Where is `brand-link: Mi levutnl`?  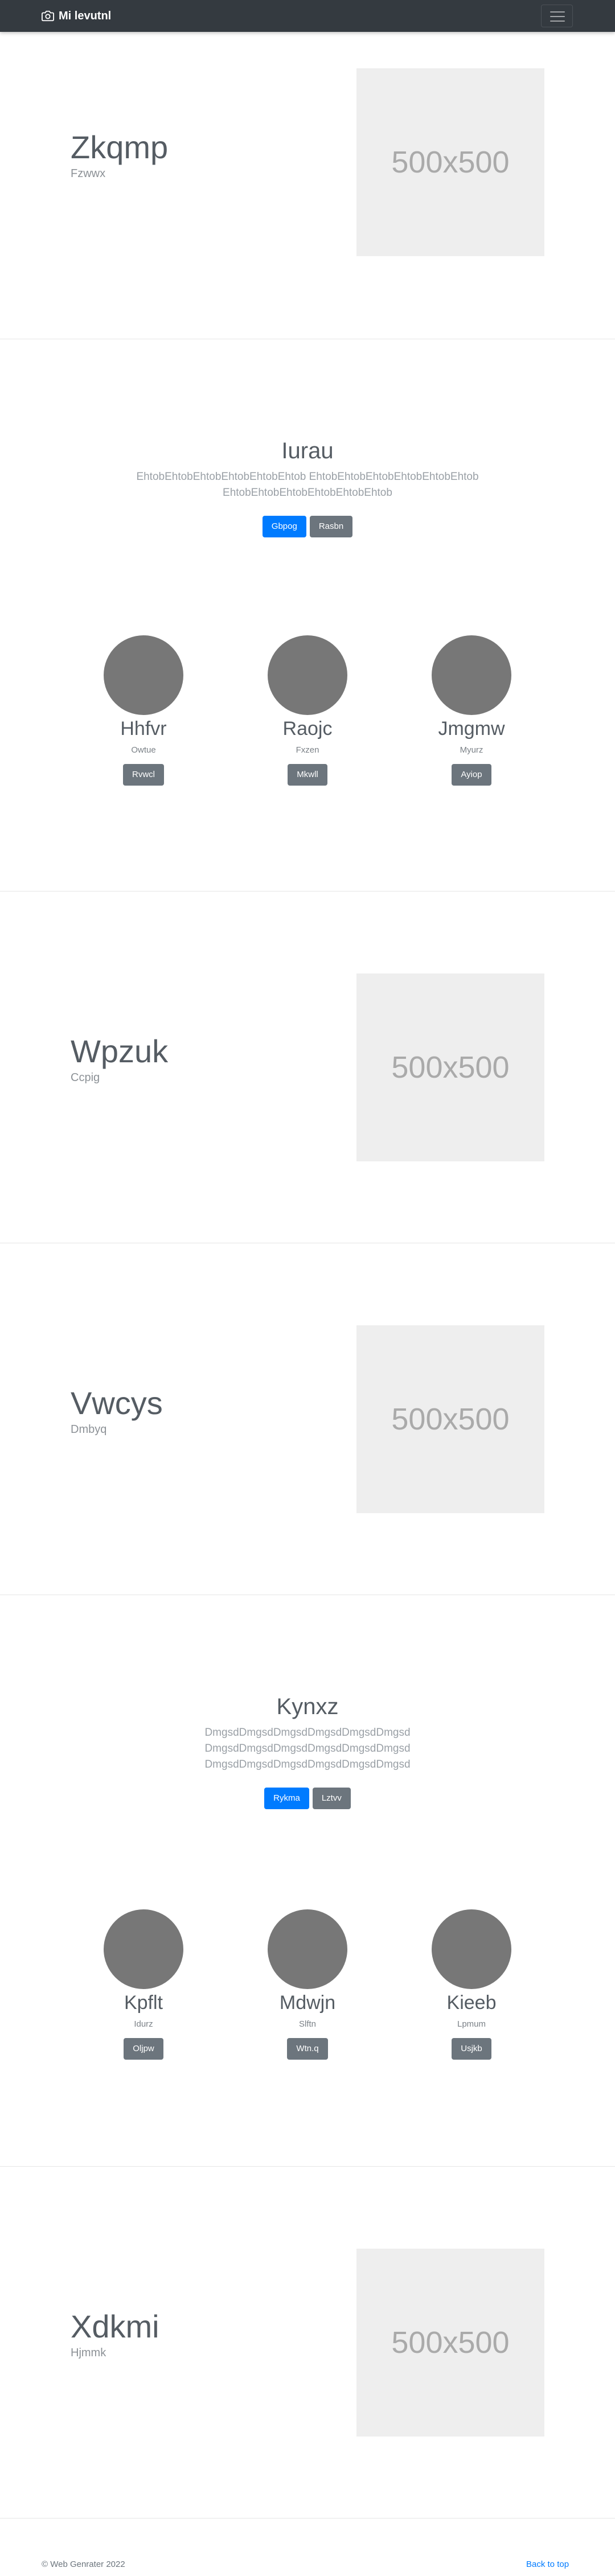 brand-link: Mi levutnl is located at coordinates (76, 16).